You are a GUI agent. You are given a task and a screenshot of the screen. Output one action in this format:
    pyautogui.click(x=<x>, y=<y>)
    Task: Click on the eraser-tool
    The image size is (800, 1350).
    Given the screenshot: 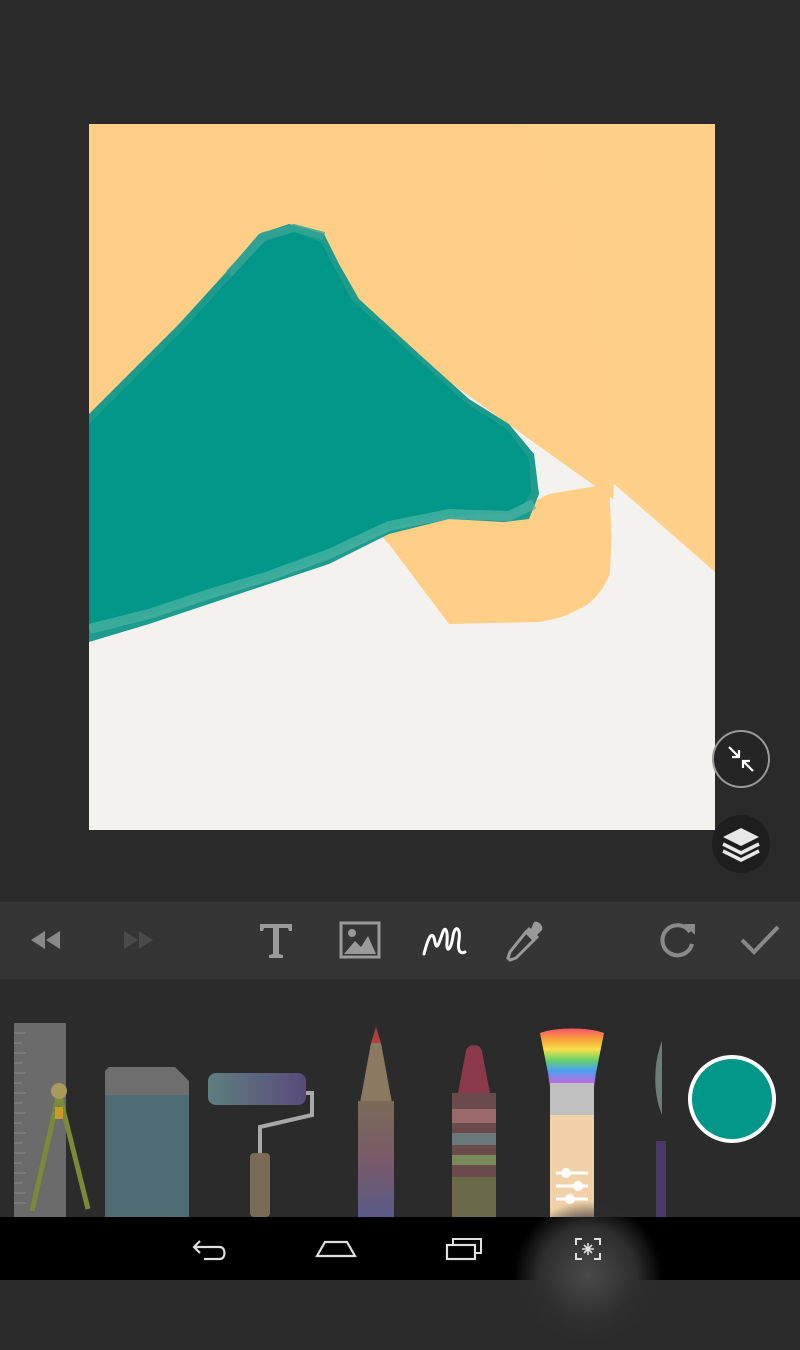 What is the action you would take?
    pyautogui.click(x=147, y=1142)
    